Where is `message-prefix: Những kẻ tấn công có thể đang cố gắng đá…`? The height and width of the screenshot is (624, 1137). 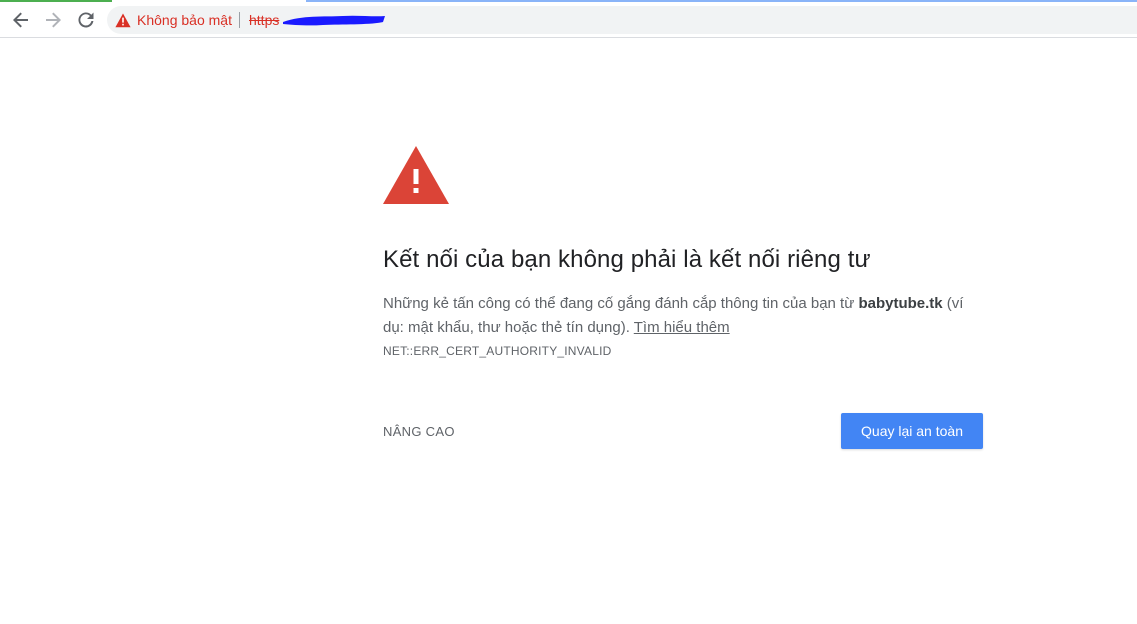 message-prefix: Những kẻ tấn công có thể đang cố gắng đá… is located at coordinates (621, 303).